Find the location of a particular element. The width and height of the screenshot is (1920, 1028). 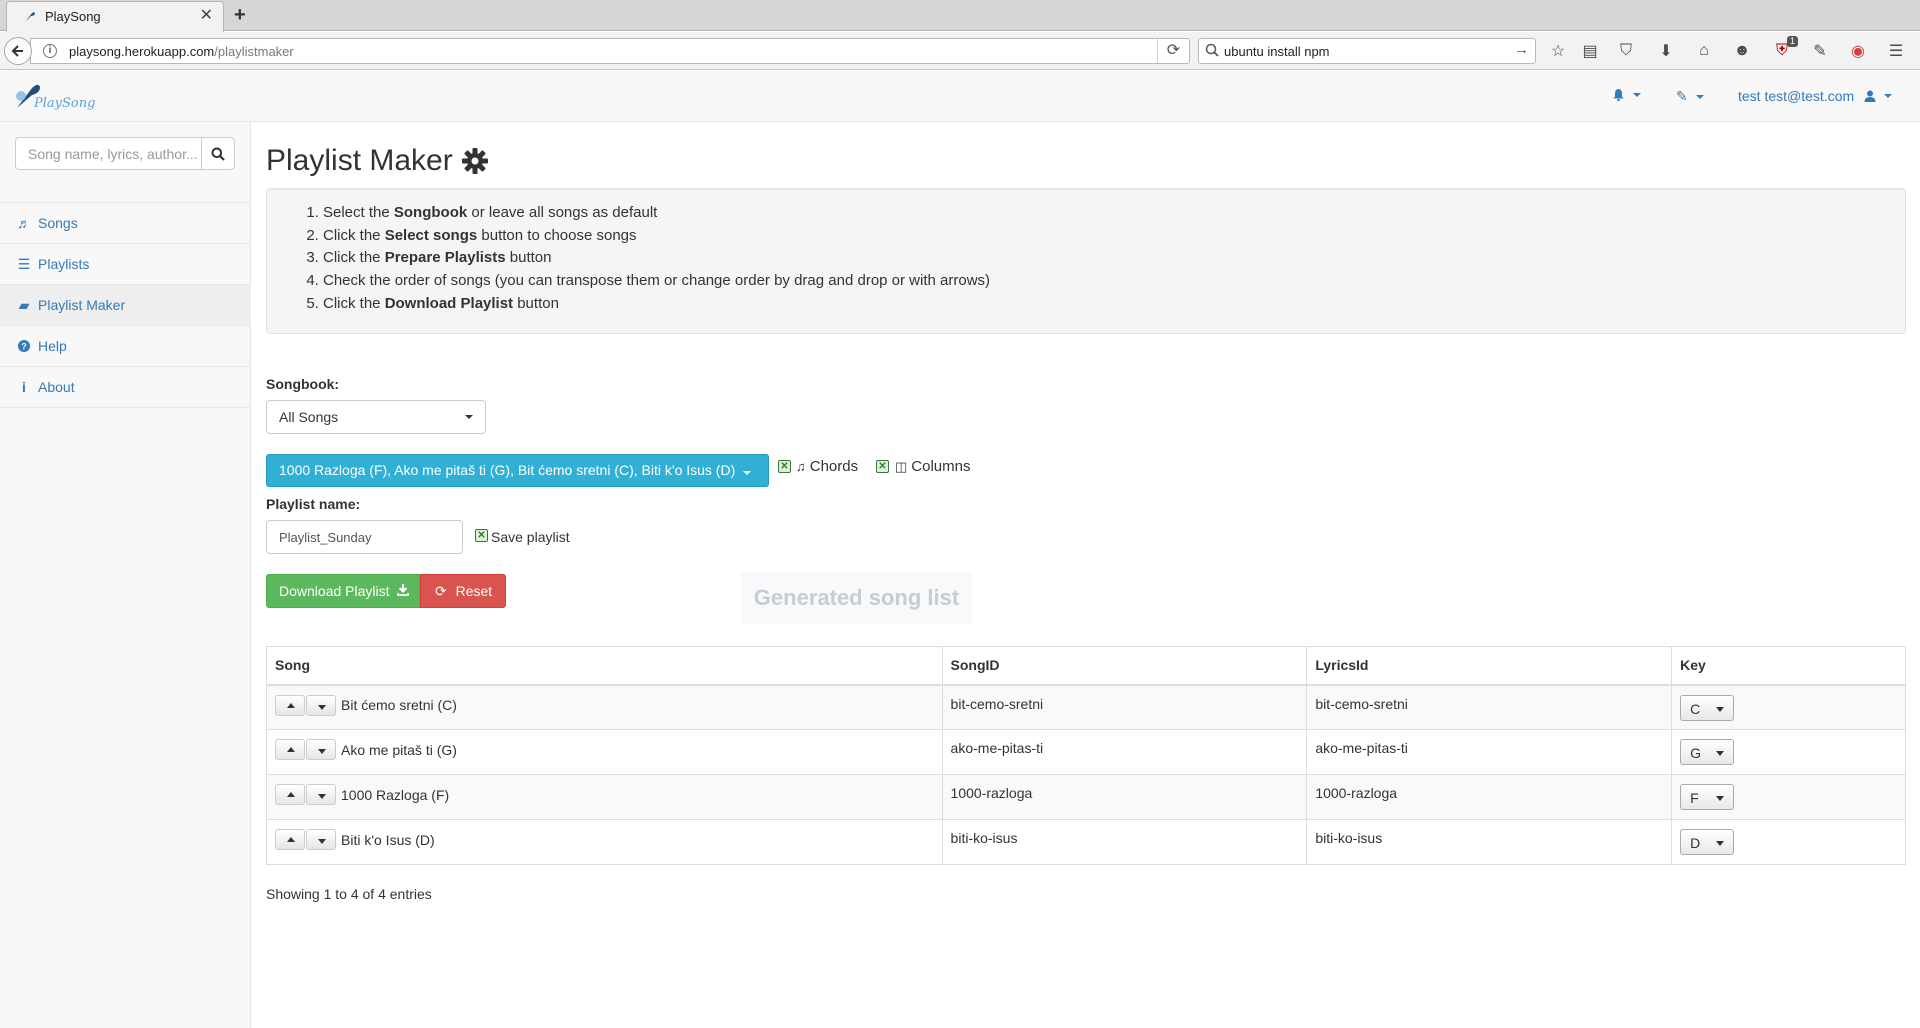

chords-checkbox: ✕ is located at coordinates (784, 466).